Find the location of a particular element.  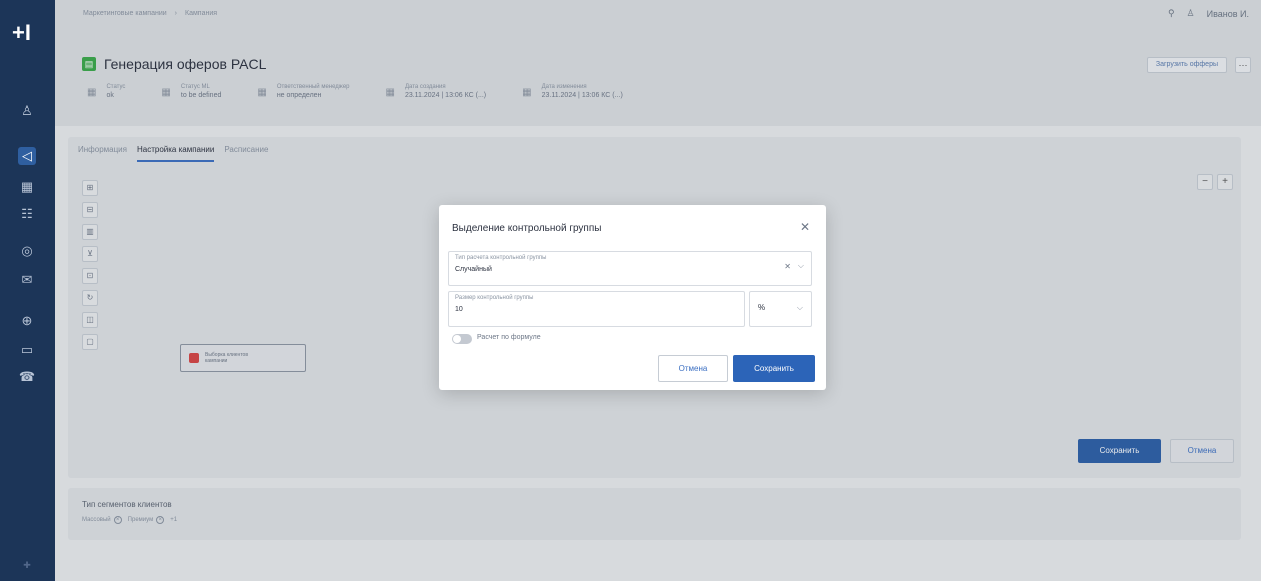

field-value: 10 is located at coordinates (459, 309).